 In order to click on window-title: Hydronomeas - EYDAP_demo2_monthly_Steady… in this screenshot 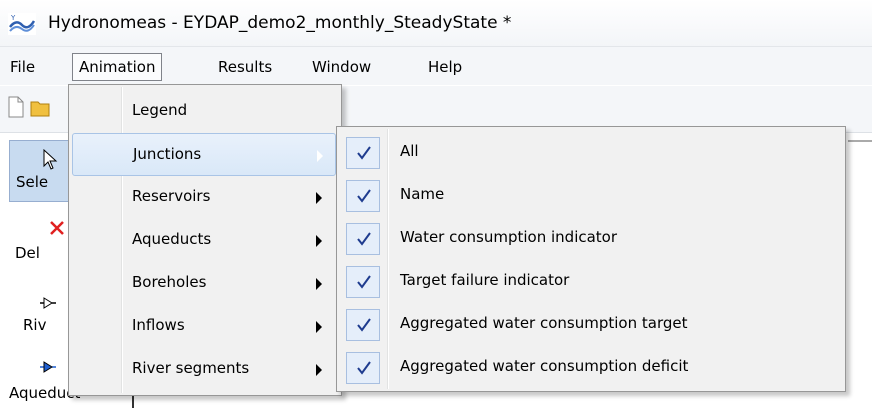, I will do `click(280, 23)`.